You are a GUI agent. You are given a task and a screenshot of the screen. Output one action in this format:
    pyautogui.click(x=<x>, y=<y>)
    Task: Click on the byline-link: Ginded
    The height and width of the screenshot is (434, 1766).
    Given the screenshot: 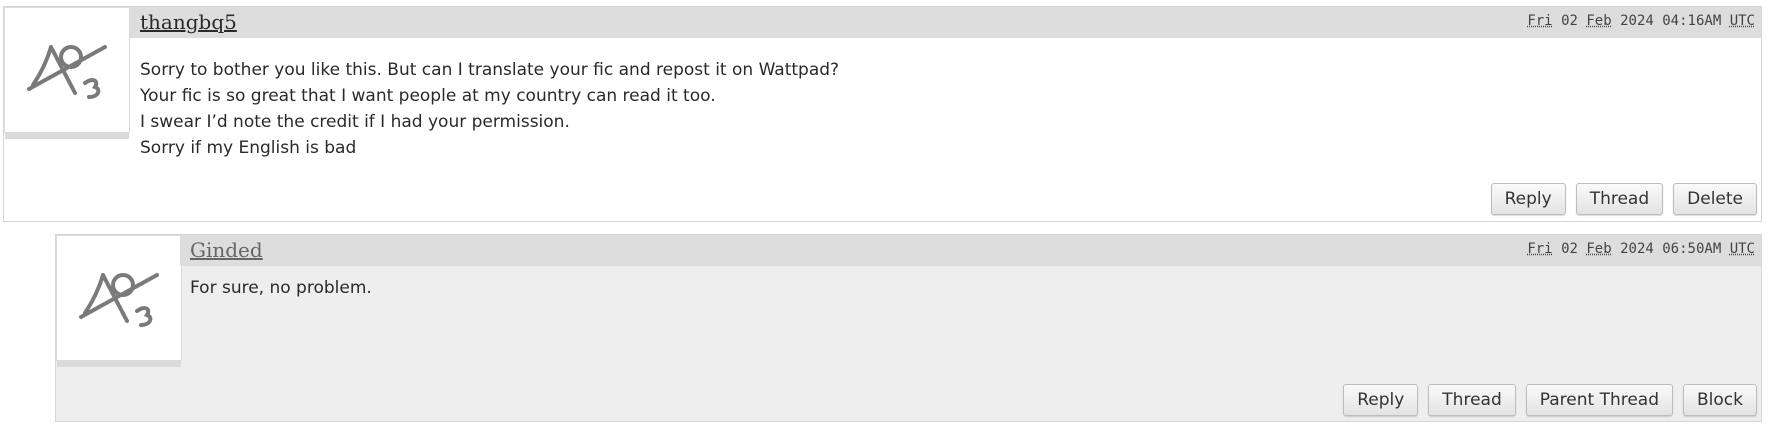 What is the action you would take?
    pyautogui.click(x=226, y=250)
    